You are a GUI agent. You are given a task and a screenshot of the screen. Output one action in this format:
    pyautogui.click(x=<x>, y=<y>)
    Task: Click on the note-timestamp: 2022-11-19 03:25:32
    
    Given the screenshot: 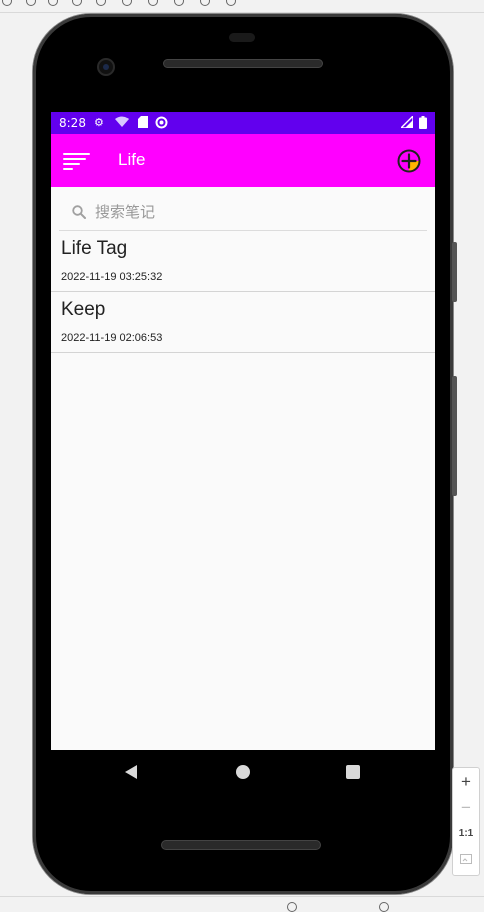 What is the action you would take?
    pyautogui.click(x=112, y=277)
    